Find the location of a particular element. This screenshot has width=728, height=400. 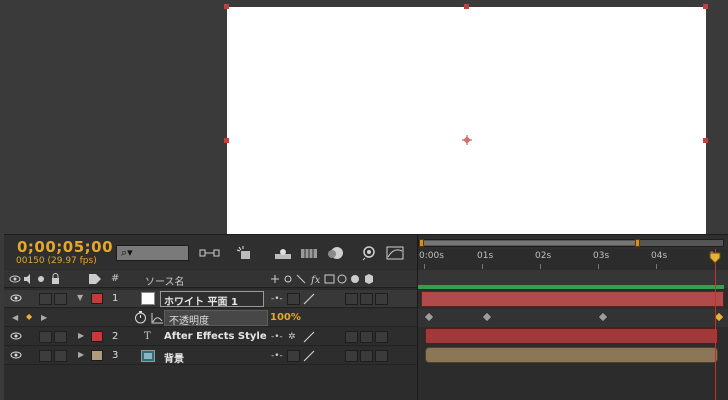

add-keyframe-icon: ◆ is located at coordinates (29, 316).